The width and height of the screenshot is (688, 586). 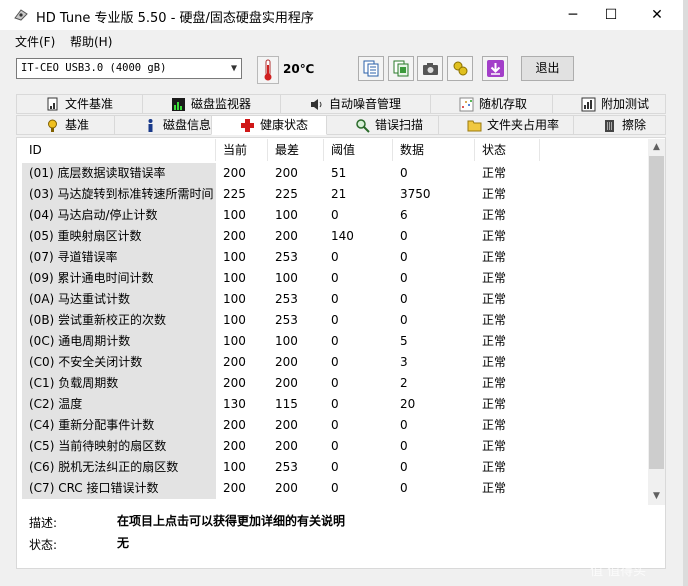 I want to click on table-row: (C2) 温度 130 115 0 20 正常, so click(x=335, y=404).